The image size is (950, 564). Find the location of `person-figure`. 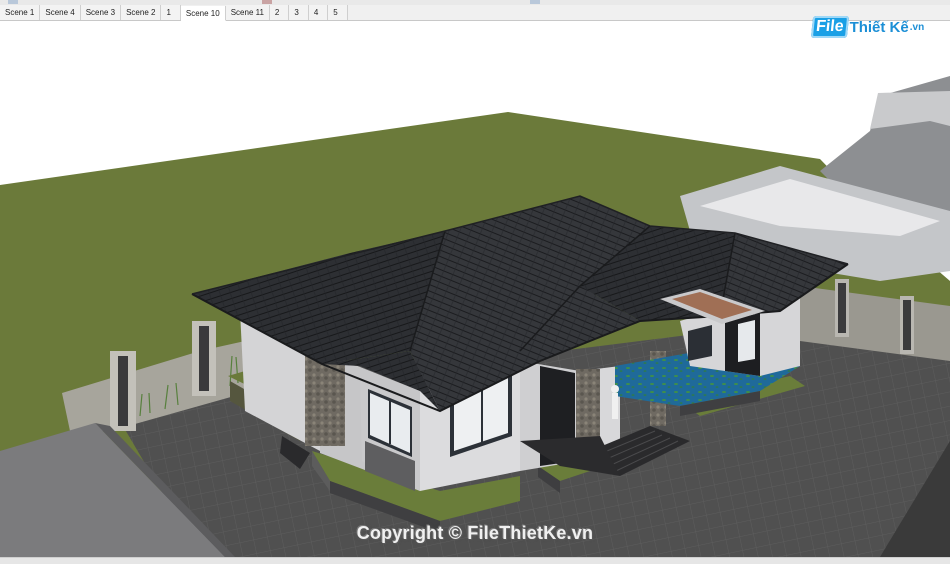

person-figure is located at coordinates (615, 406).